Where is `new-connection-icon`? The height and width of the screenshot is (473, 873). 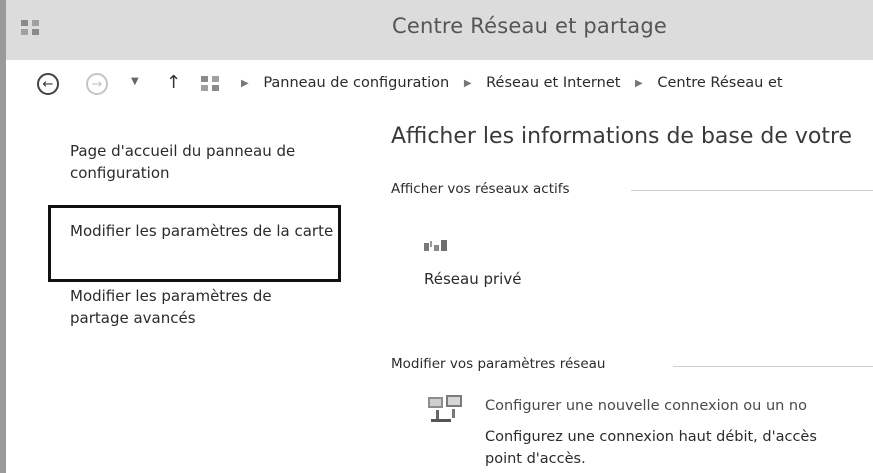
new-connection-icon is located at coordinates (445, 408).